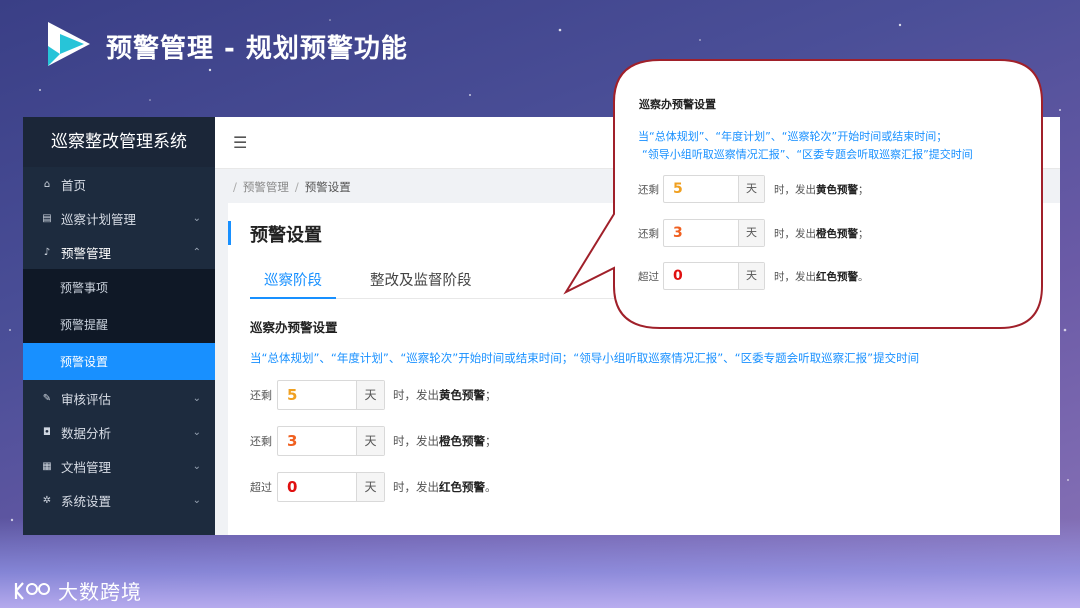 This screenshot has height=608, width=1080. I want to click on chart-icon: ◘, so click(47, 432).